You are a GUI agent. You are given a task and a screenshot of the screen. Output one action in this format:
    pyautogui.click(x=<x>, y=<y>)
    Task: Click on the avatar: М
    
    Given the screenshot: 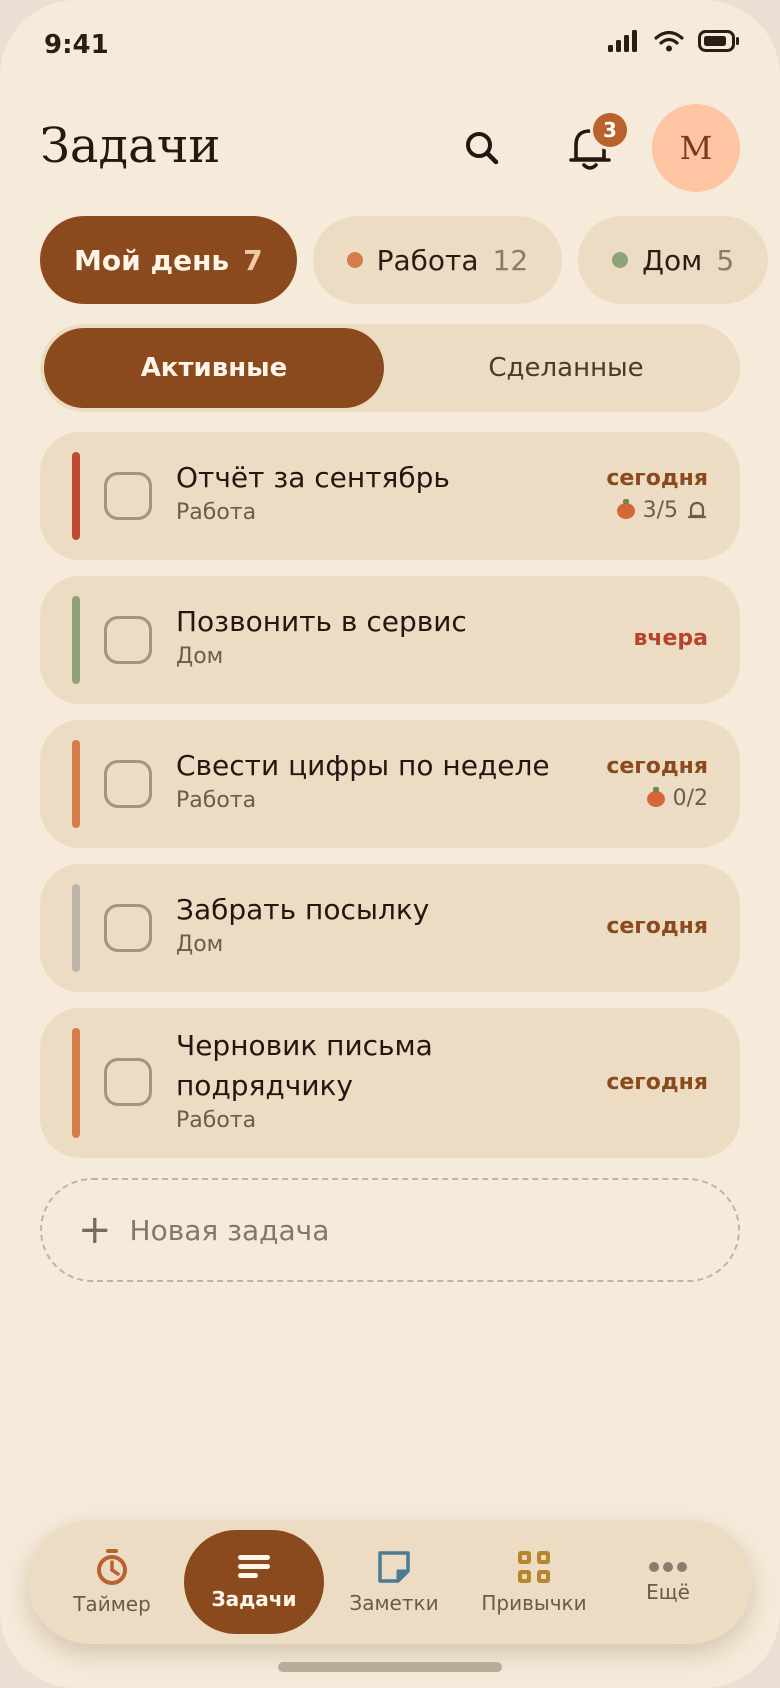 What is the action you would take?
    pyautogui.click(x=696, y=148)
    